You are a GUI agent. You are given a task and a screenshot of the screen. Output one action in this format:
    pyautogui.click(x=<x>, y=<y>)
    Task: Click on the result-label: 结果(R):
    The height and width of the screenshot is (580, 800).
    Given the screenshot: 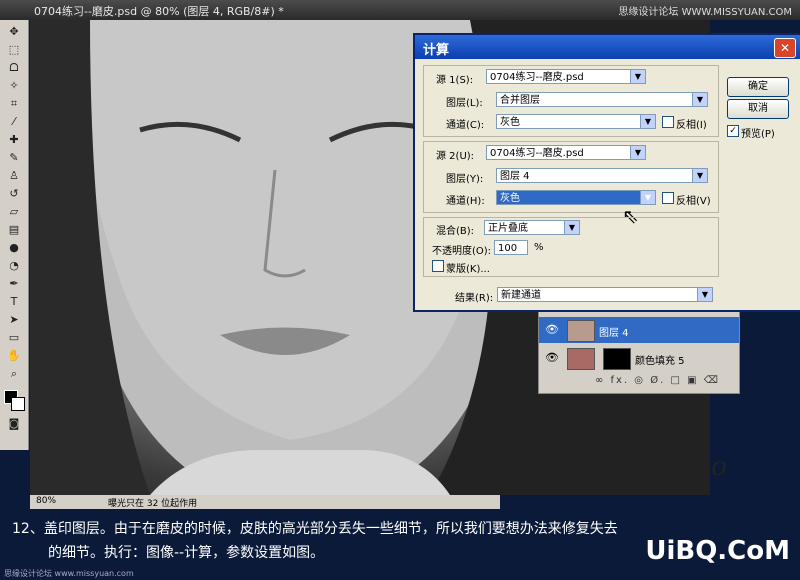 What is the action you would take?
    pyautogui.click(x=474, y=298)
    